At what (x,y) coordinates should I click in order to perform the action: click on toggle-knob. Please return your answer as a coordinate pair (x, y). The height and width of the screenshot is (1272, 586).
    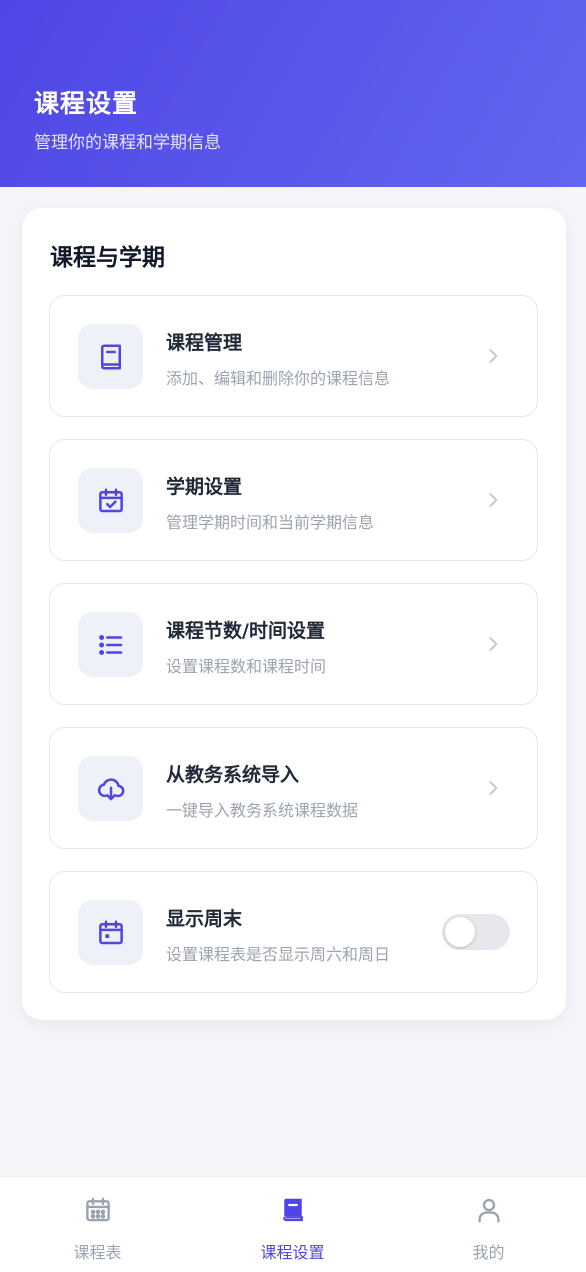
    Looking at the image, I should click on (460, 932).